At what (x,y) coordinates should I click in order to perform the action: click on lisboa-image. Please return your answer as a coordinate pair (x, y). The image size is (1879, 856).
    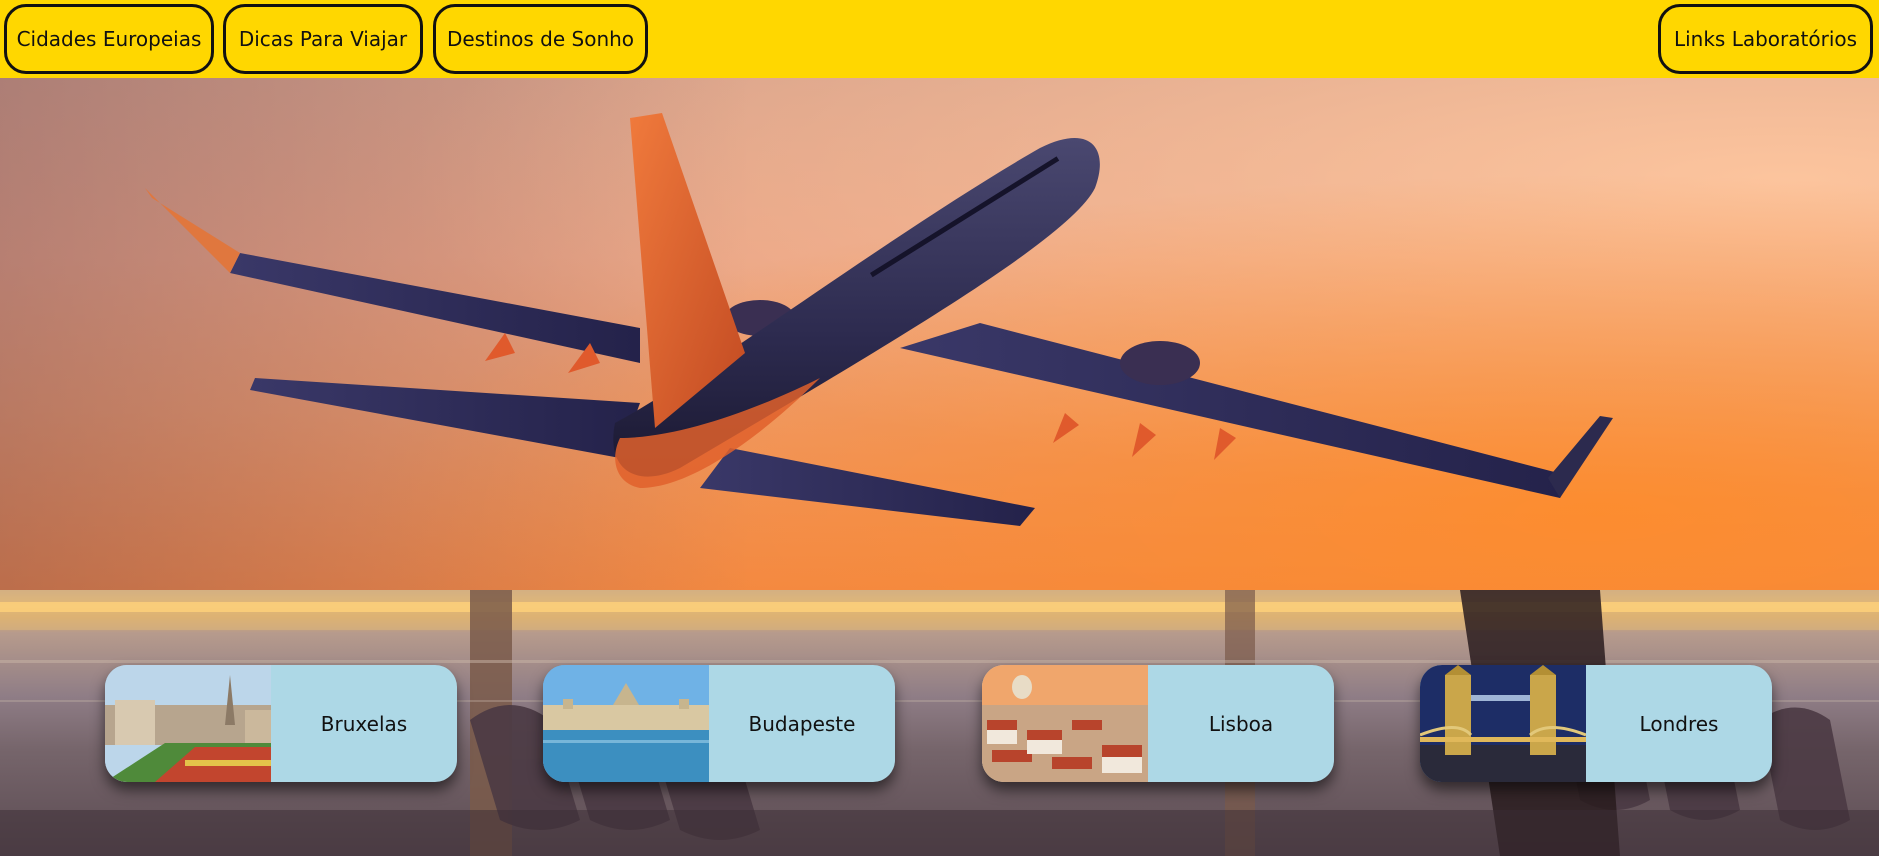
    Looking at the image, I should click on (1065, 723).